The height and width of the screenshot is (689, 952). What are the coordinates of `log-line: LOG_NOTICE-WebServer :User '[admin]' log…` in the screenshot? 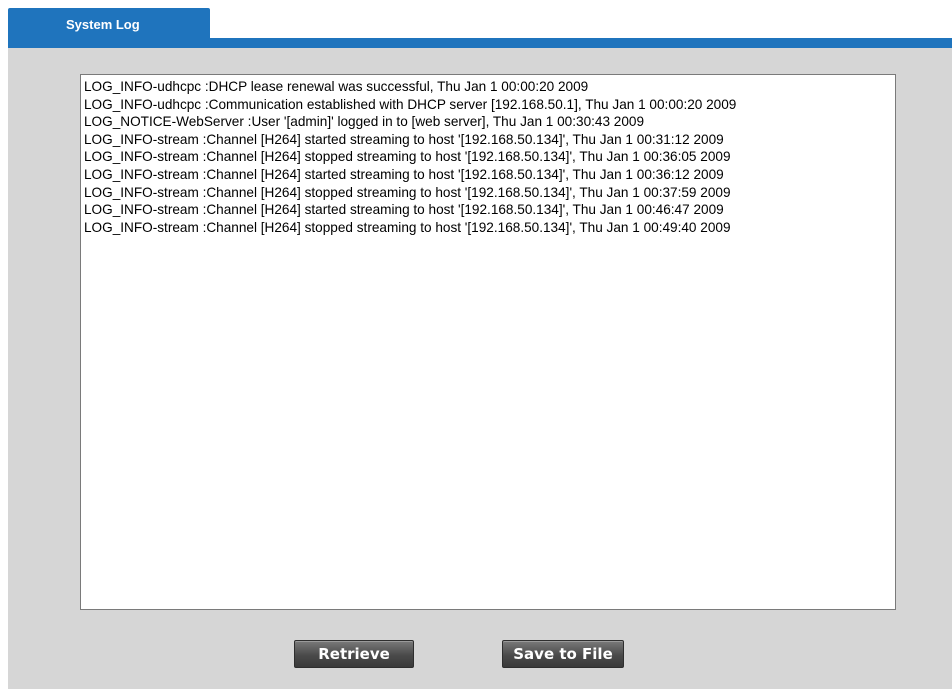 It's located at (364, 122).